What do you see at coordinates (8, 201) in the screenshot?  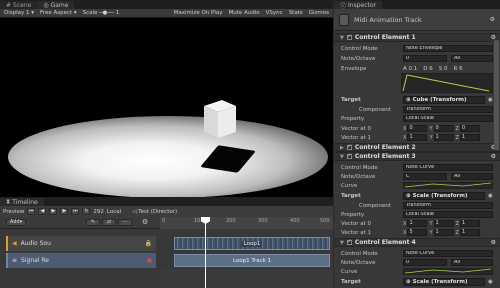 I see `timeline-icon: ⧗` at bounding box center [8, 201].